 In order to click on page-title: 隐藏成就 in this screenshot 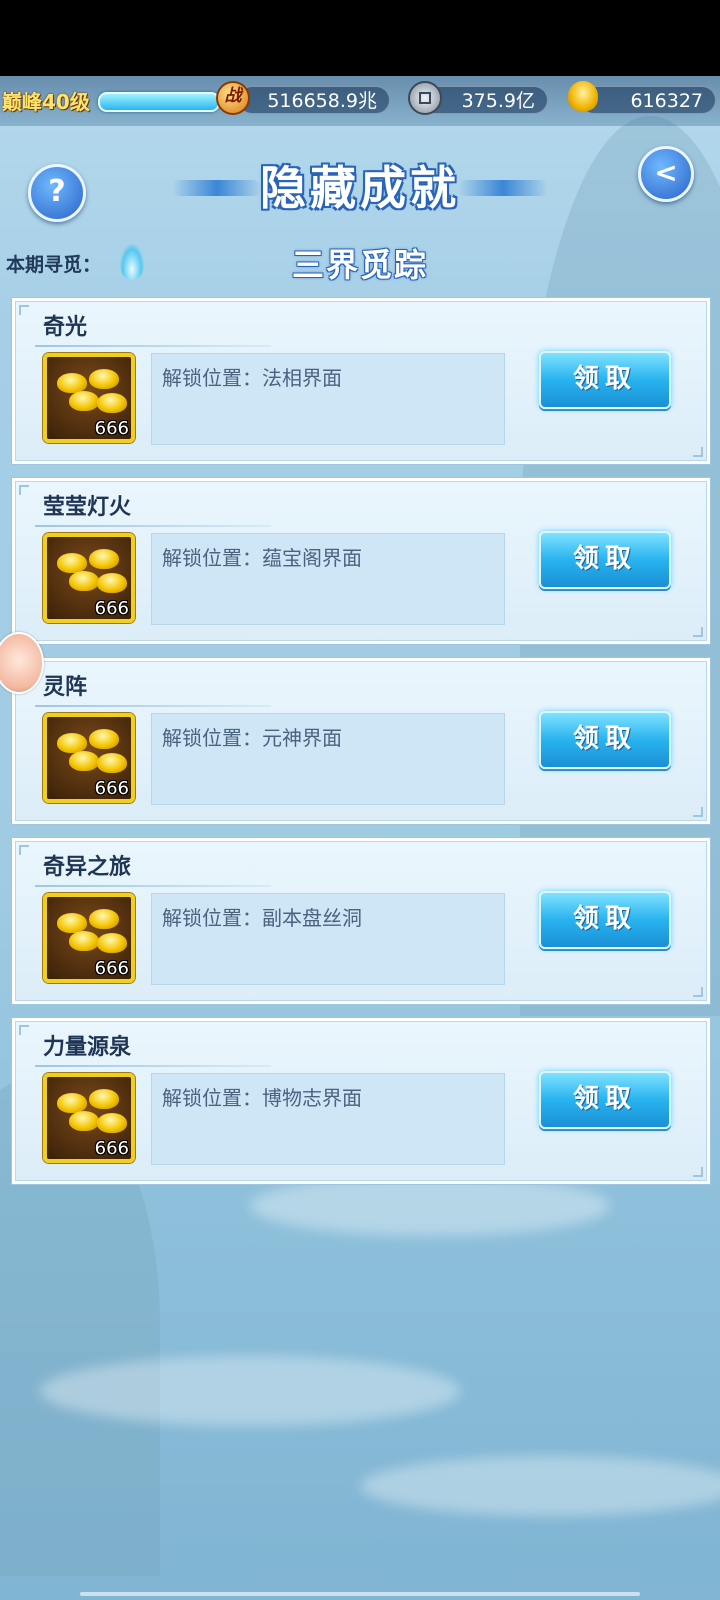, I will do `click(360, 188)`.